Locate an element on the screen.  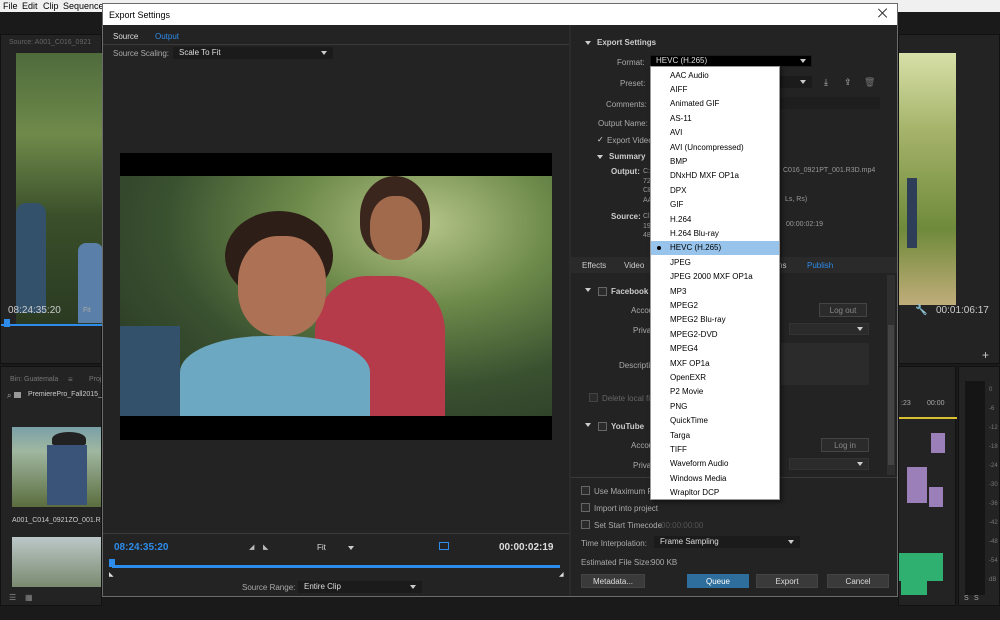
import-preset-icon: ⇪ is located at coordinates (848, 82).